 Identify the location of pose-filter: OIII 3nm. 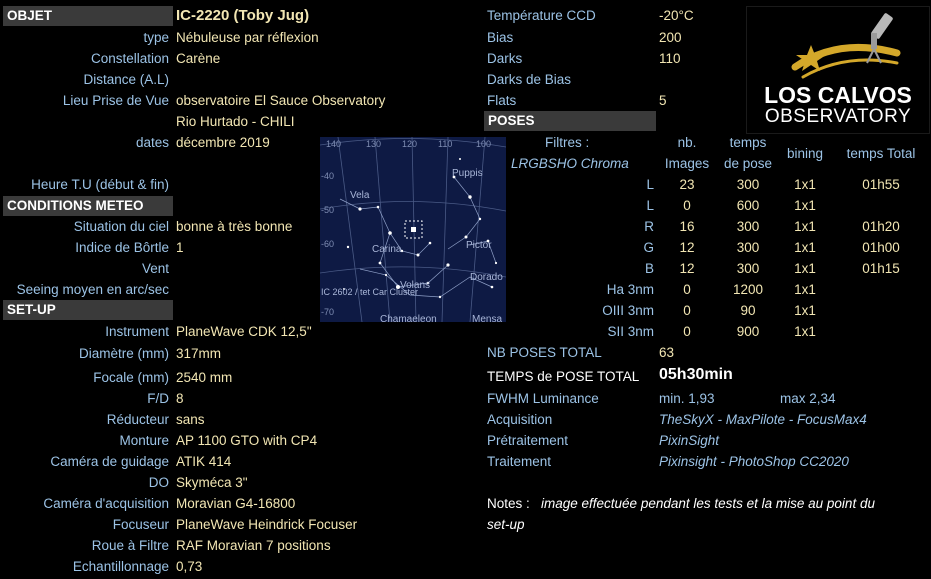
(628, 310).